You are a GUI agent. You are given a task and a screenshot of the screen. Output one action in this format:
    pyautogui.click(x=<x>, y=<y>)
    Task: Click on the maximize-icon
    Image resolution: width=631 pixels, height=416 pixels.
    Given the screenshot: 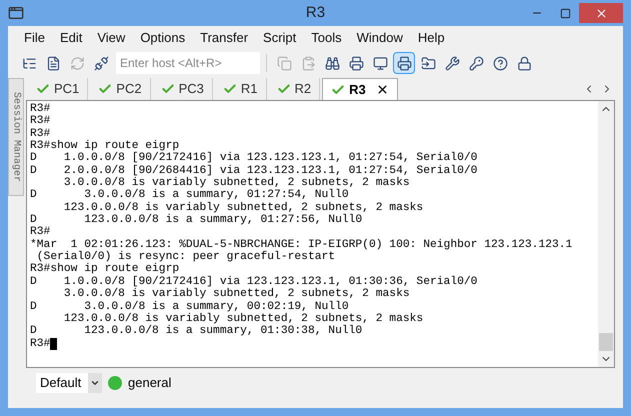 What is the action you would take?
    pyautogui.click(x=565, y=13)
    